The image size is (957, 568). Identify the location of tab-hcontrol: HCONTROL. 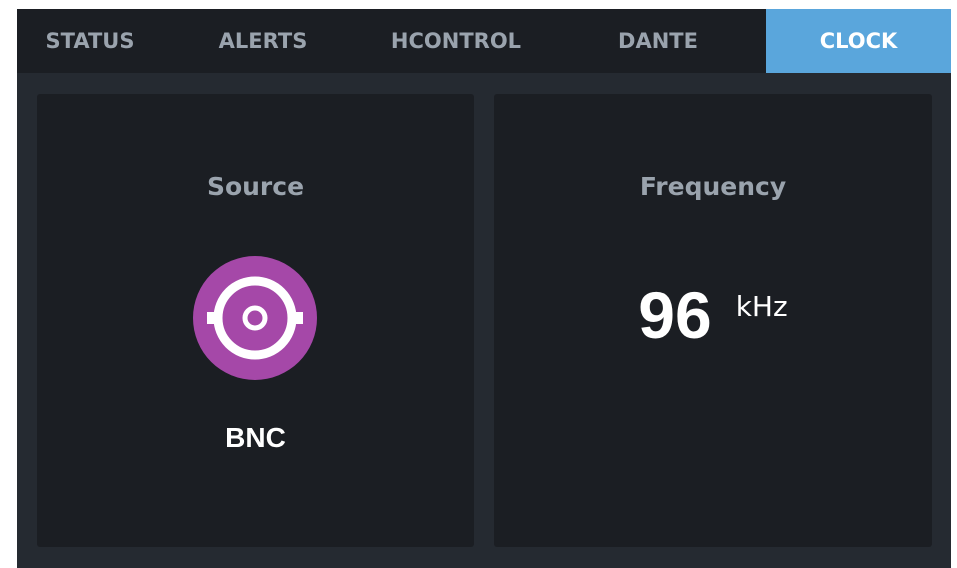
(456, 41).